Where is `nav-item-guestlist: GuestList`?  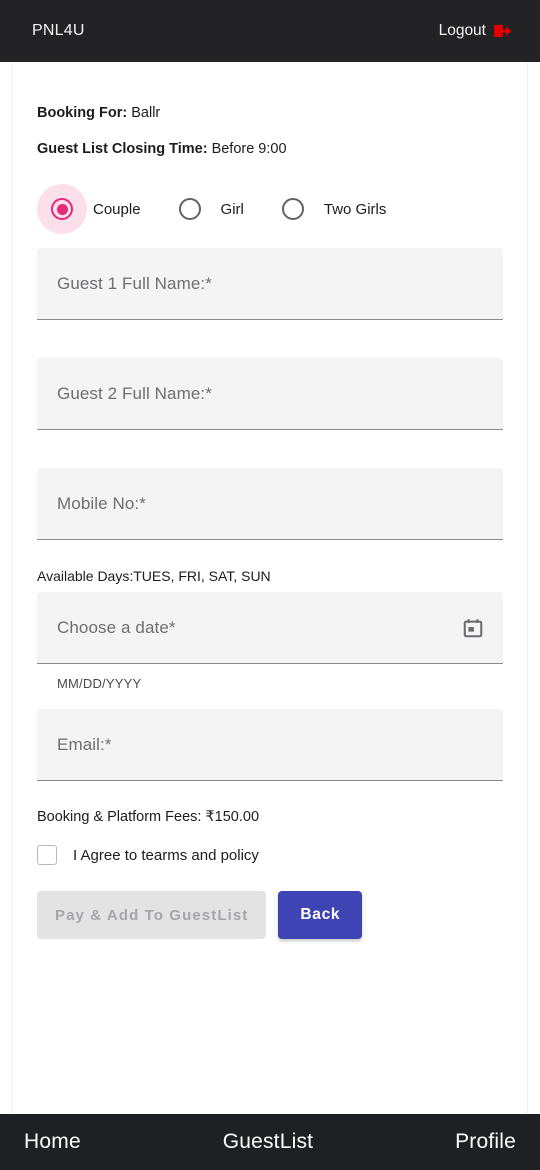
nav-item-guestlist: GuestList is located at coordinates (268, 1142).